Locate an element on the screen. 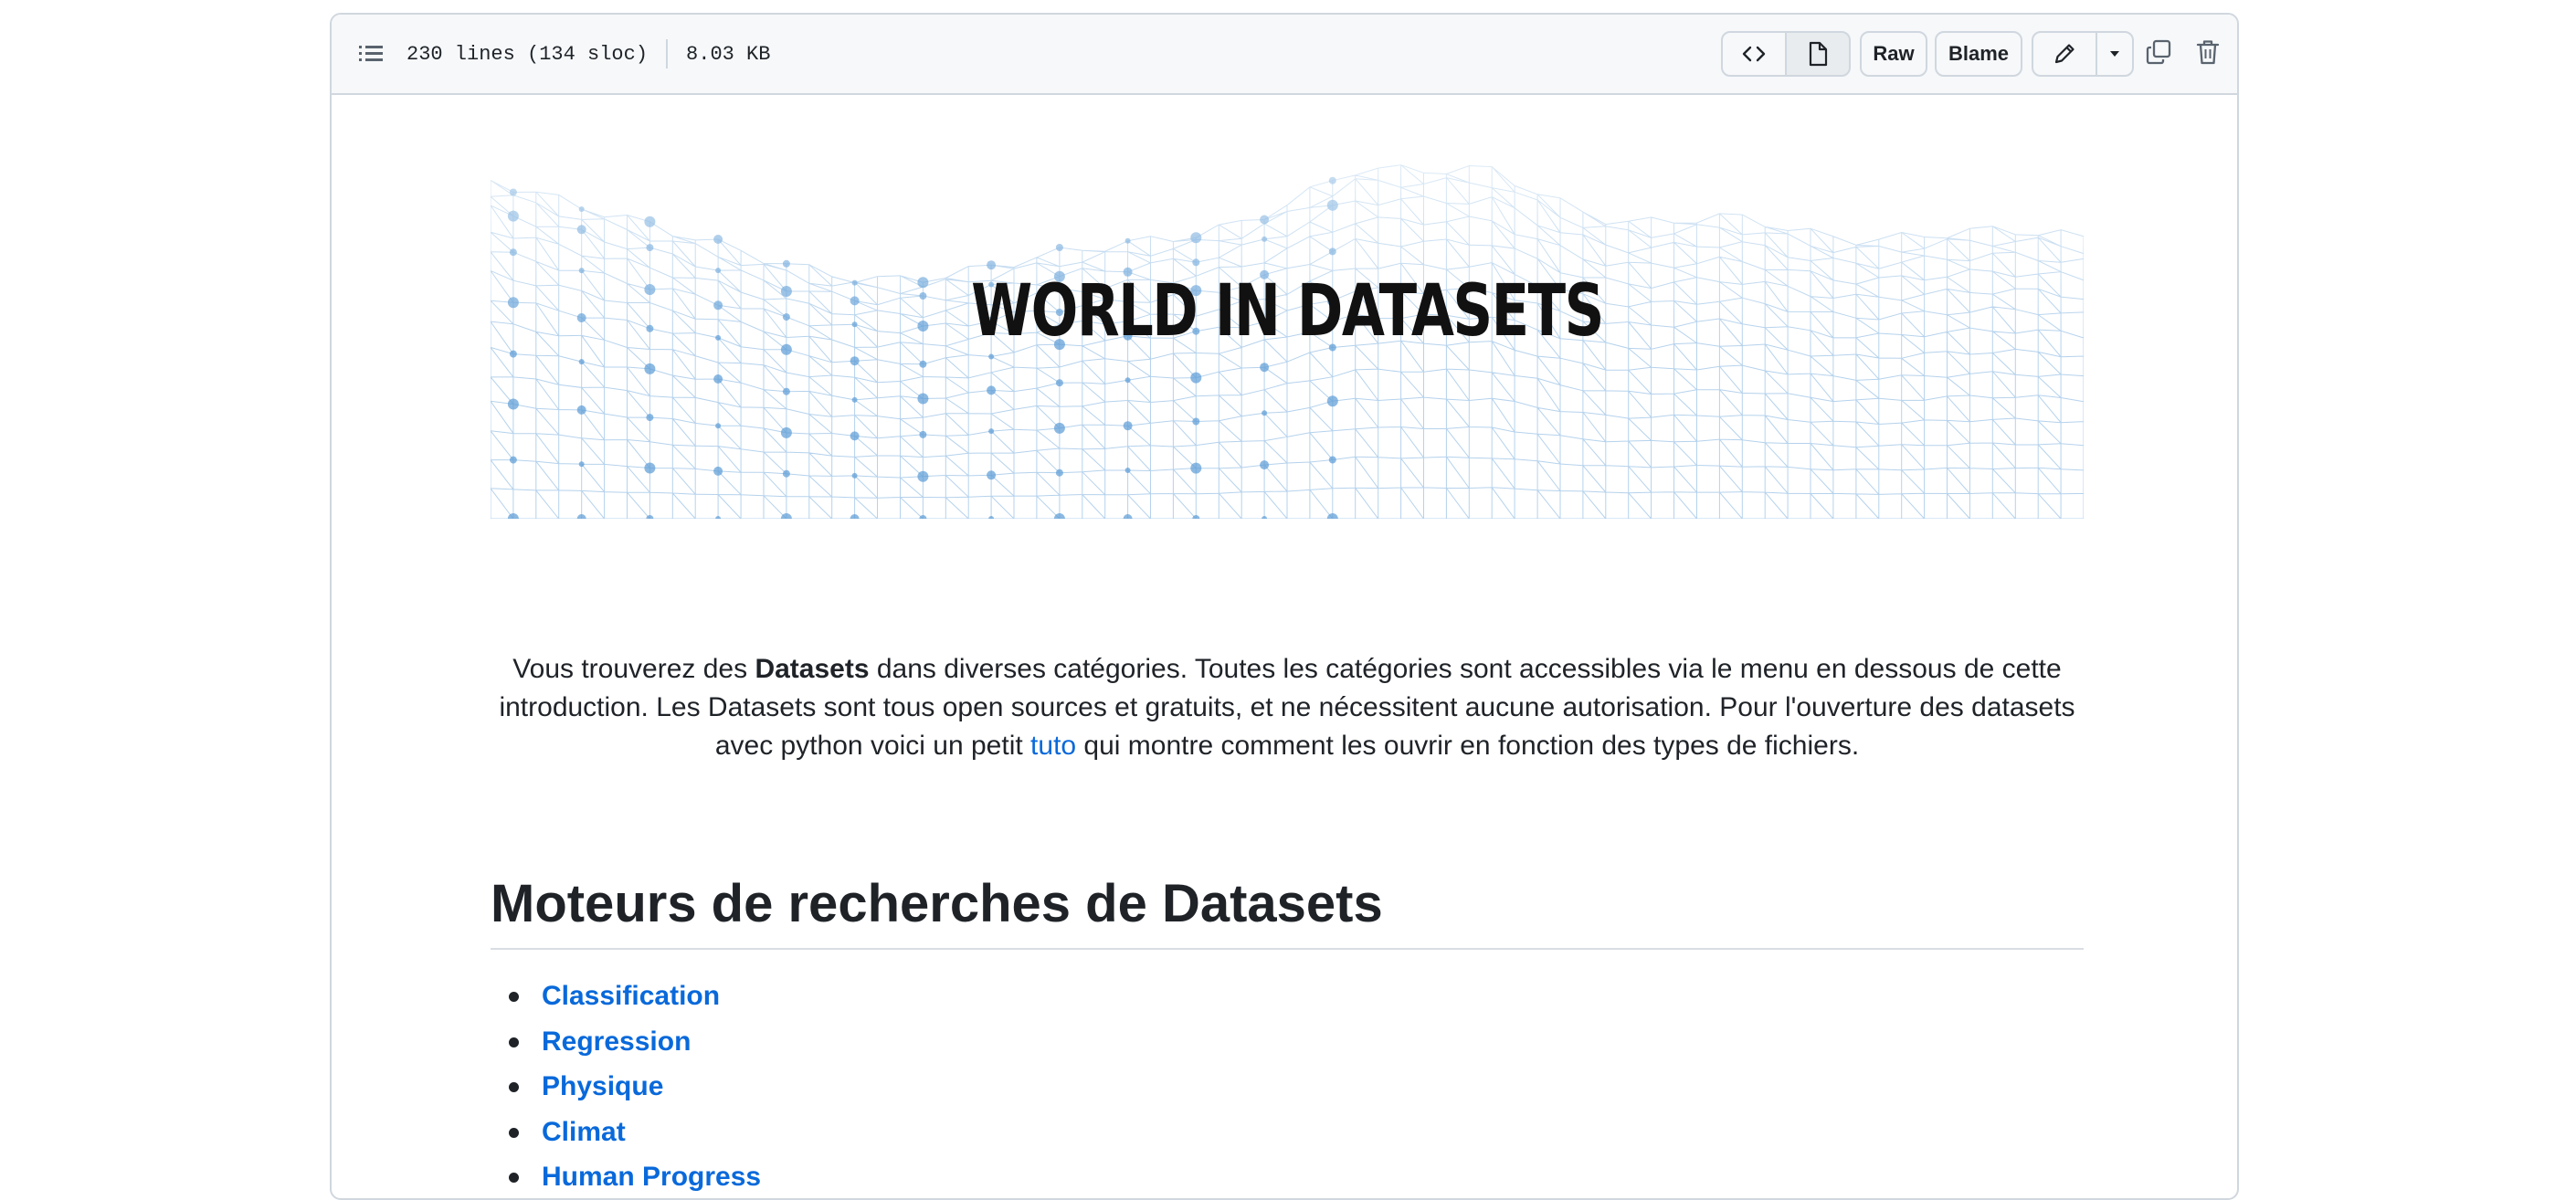 The height and width of the screenshot is (1200, 2576). category-link-classification: Classification is located at coordinates (631, 996).